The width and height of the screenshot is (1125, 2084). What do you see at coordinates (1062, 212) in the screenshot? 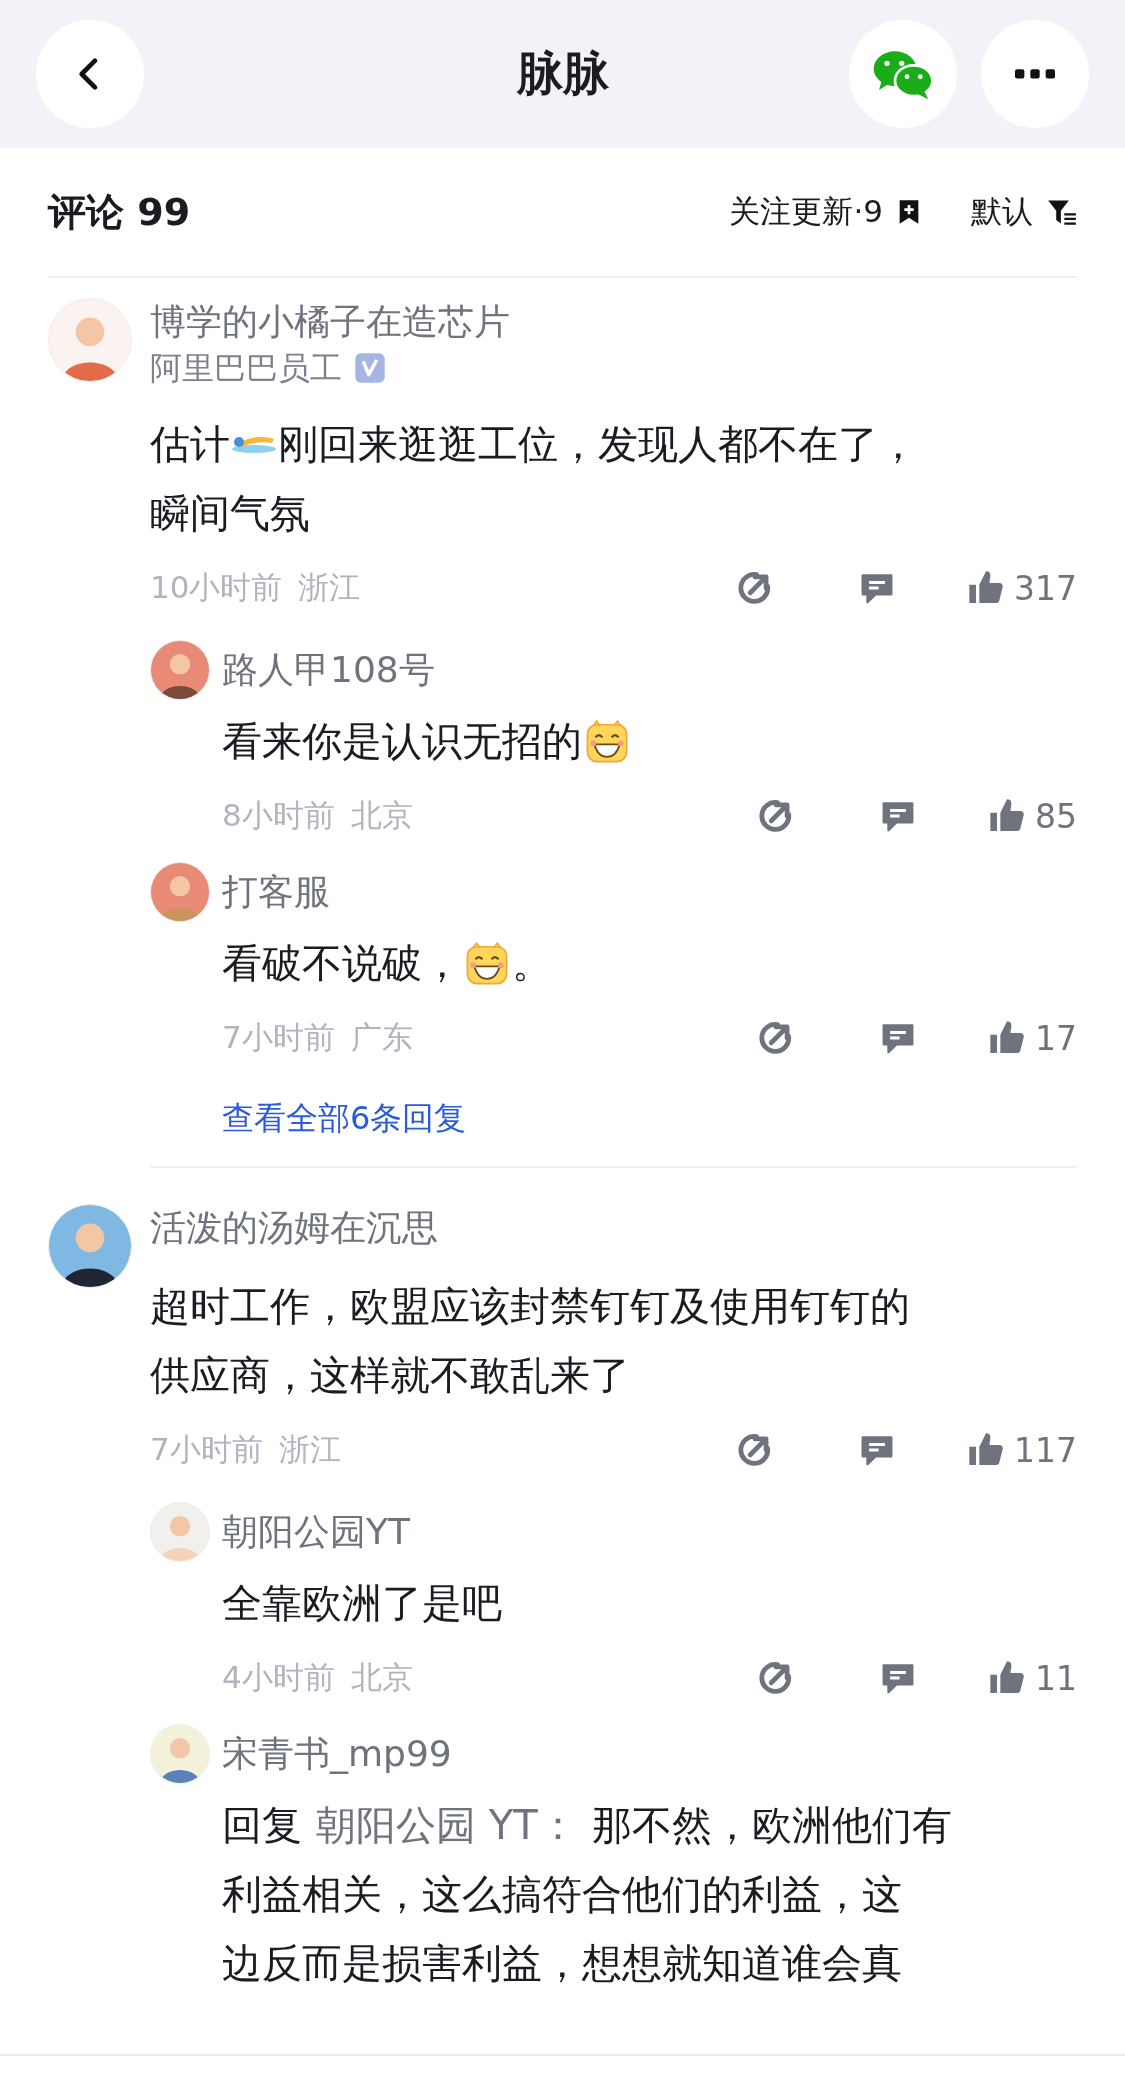
I see `filter-icon` at bounding box center [1062, 212].